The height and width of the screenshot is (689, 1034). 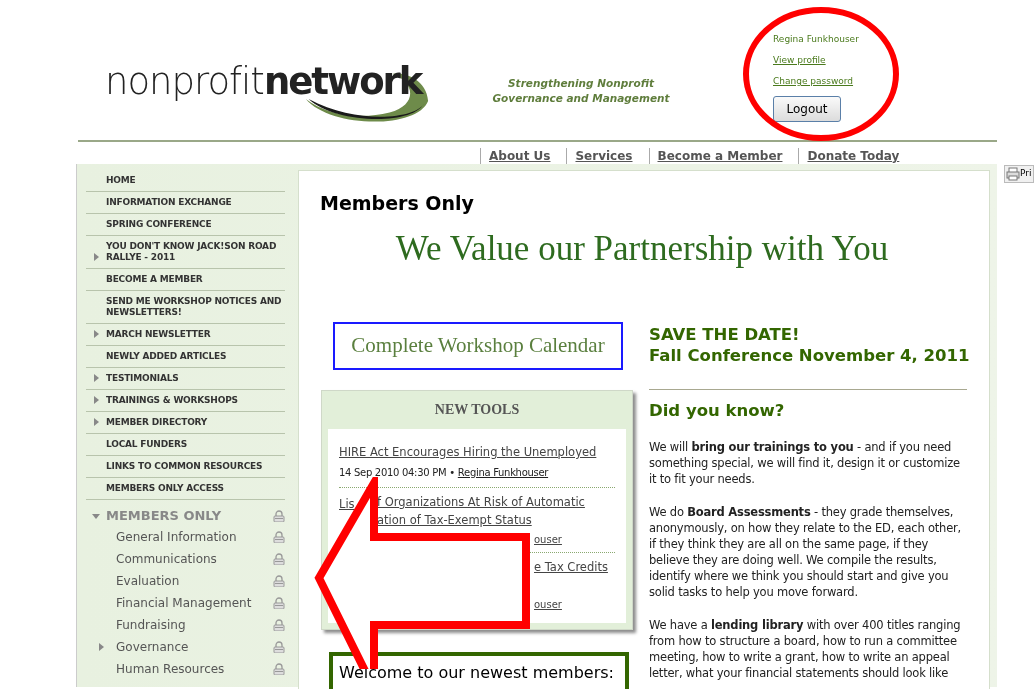 What do you see at coordinates (194, 603) in the screenshot?
I see `sidebar-subitem: Financial Management` at bounding box center [194, 603].